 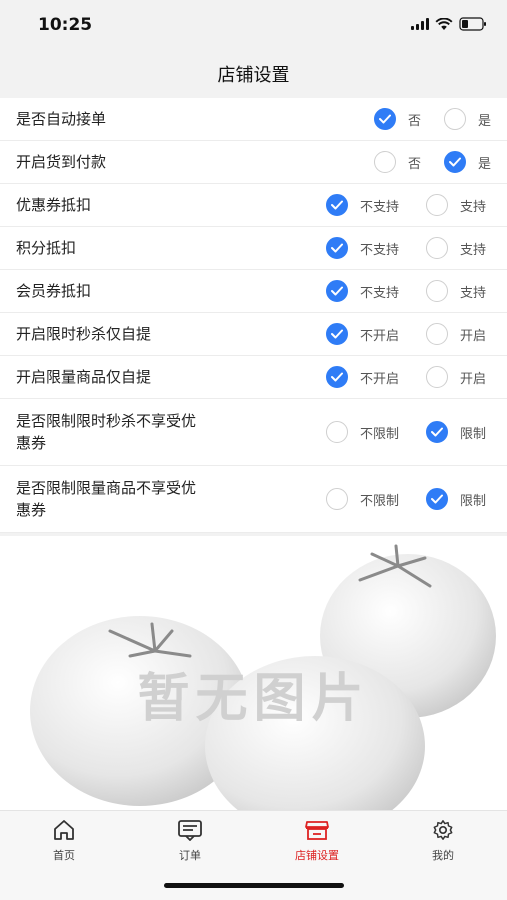 I want to click on store-icon, so click(x=317, y=830).